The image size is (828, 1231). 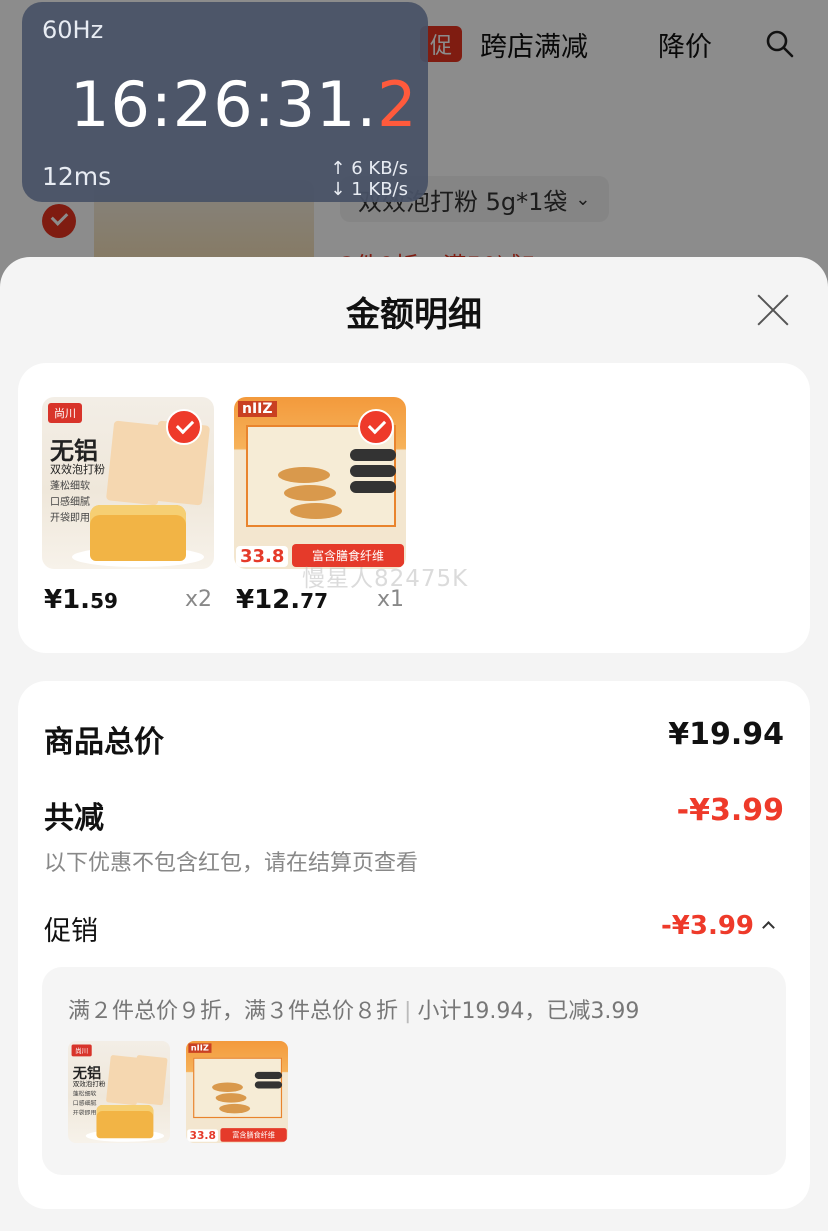 What do you see at coordinates (231, 863) in the screenshot?
I see `discount-note: 以下优惠不包含红包，请在结算页查看` at bounding box center [231, 863].